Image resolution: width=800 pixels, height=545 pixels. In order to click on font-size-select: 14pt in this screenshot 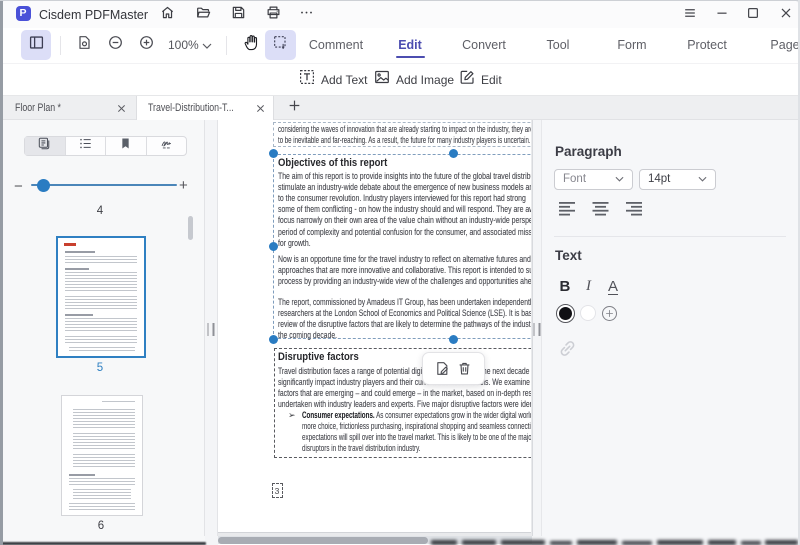, I will do `click(677, 179)`.